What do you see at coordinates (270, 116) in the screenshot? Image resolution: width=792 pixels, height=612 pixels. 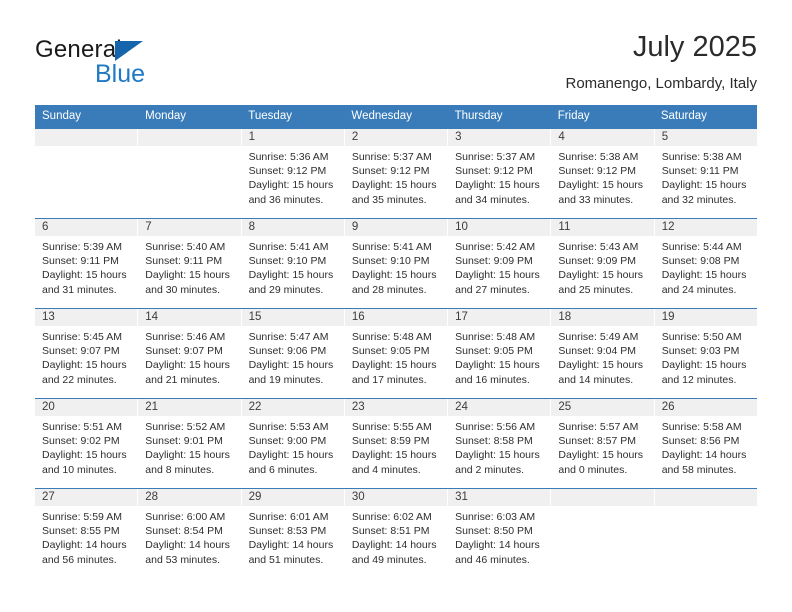 I see `weekday-header-tuesday: Tuesday` at bounding box center [270, 116].